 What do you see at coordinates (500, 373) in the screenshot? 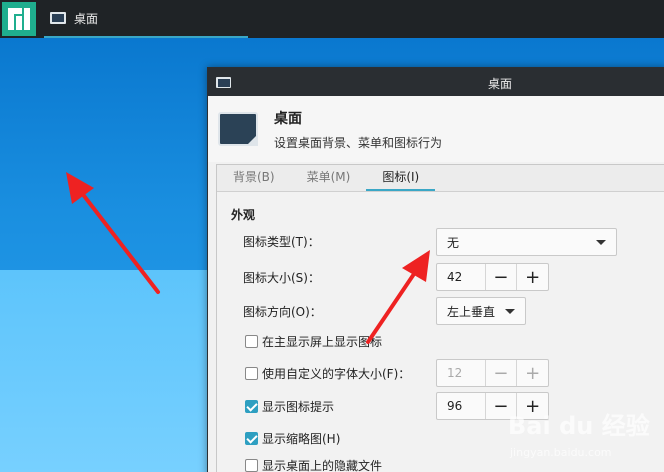
I see `font-size-minus-button: −` at bounding box center [500, 373].